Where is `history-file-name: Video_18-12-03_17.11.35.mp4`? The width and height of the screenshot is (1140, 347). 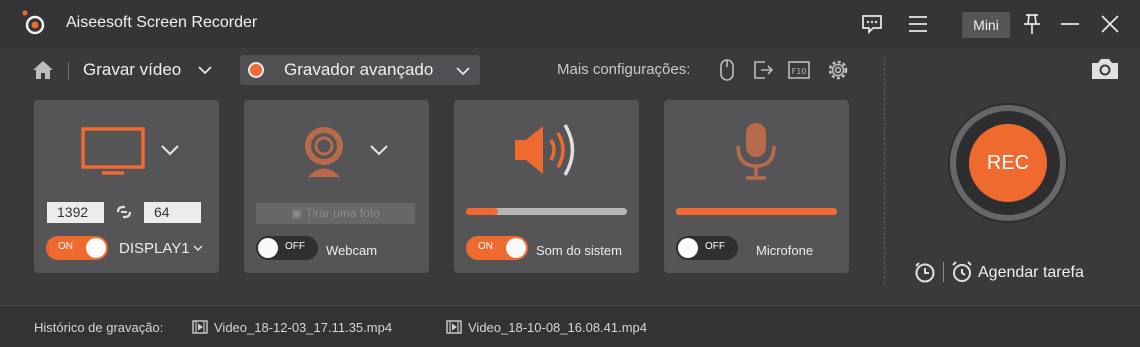
history-file-name: Video_18-12-03_17.11.35.mp4 is located at coordinates (303, 327).